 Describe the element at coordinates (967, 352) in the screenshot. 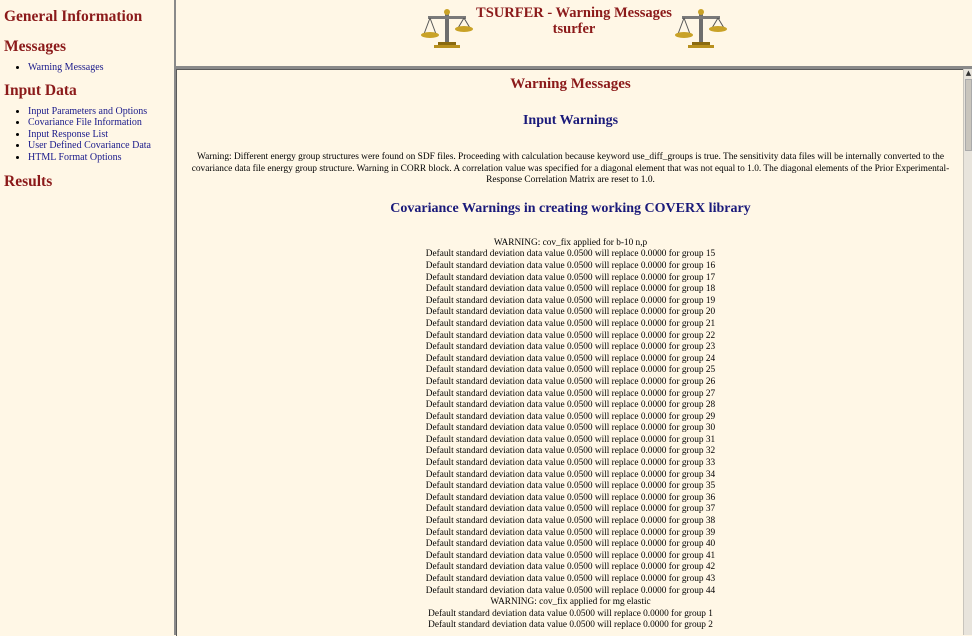

I see `vertical-scrollbar: ▲` at that location.